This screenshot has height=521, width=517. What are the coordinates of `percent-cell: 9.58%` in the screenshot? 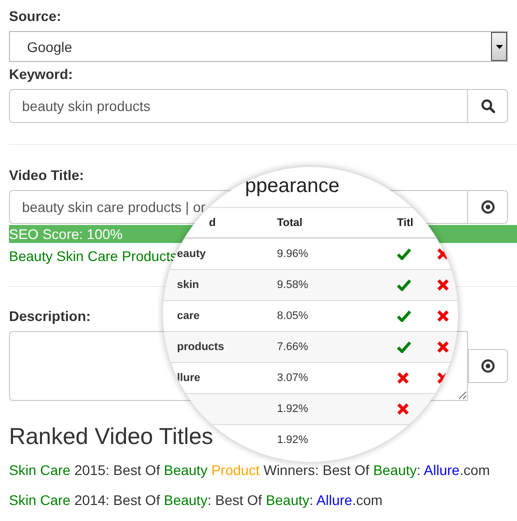 It's located at (292, 285).